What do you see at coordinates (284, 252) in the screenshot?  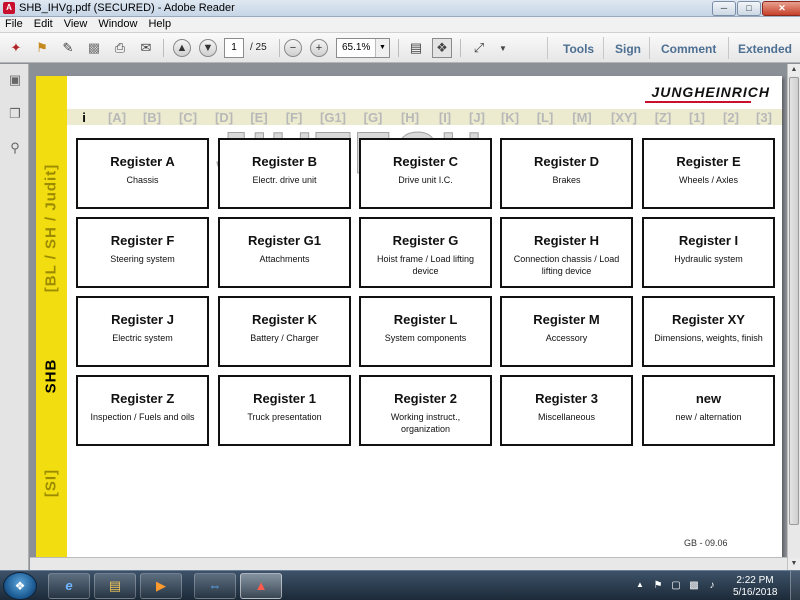 I see `register-g1-button: Register G1 Attachments` at bounding box center [284, 252].